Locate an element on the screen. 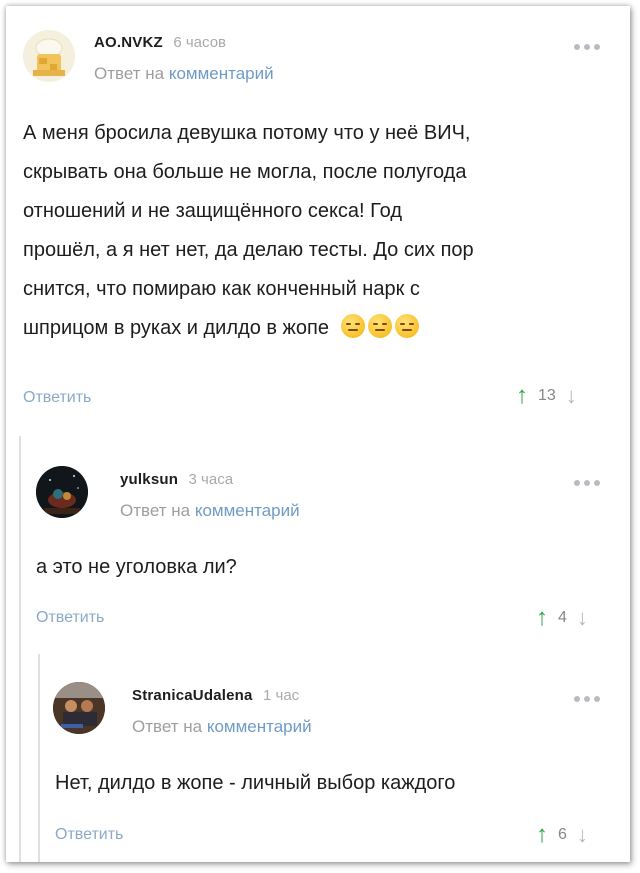  vote-score: 6 is located at coordinates (562, 834).